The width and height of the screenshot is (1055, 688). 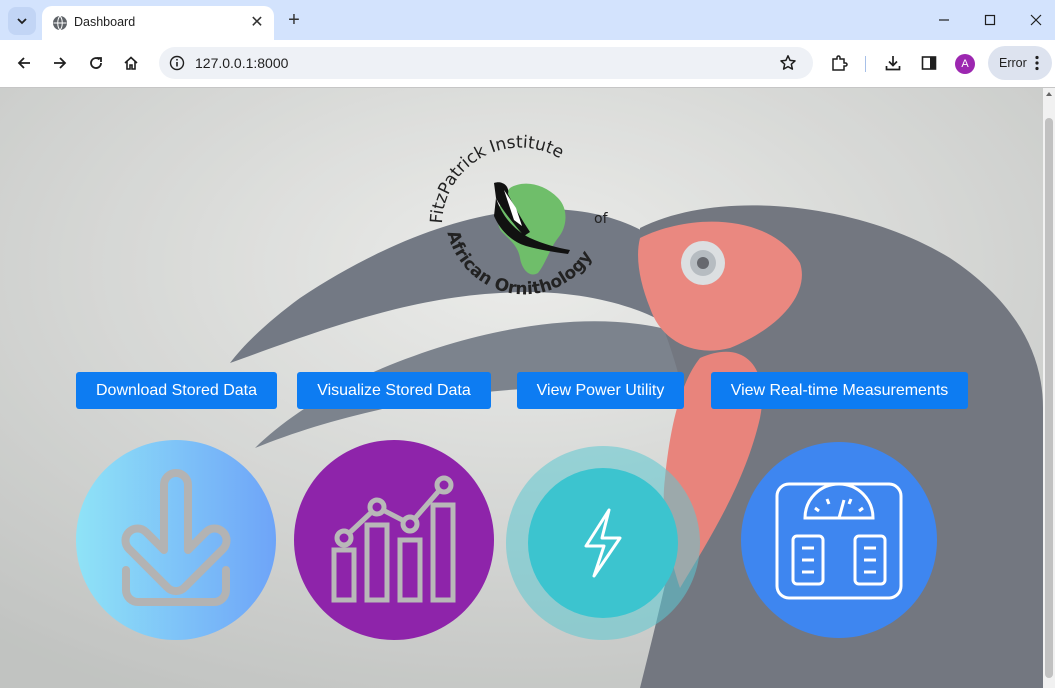 What do you see at coordinates (601, 219) in the screenshot?
I see `logo-of-text: of` at bounding box center [601, 219].